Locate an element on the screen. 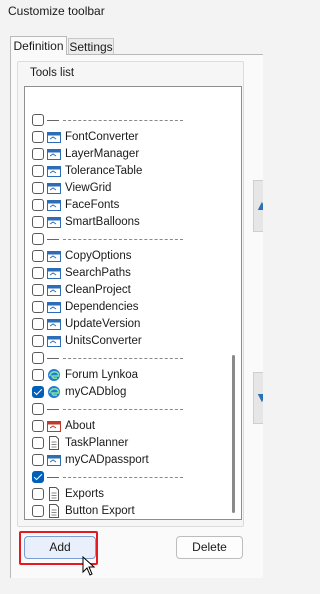 Image resolution: width=320 pixels, height=594 pixels. list-item: Forum Lynkoa is located at coordinates (125, 375).